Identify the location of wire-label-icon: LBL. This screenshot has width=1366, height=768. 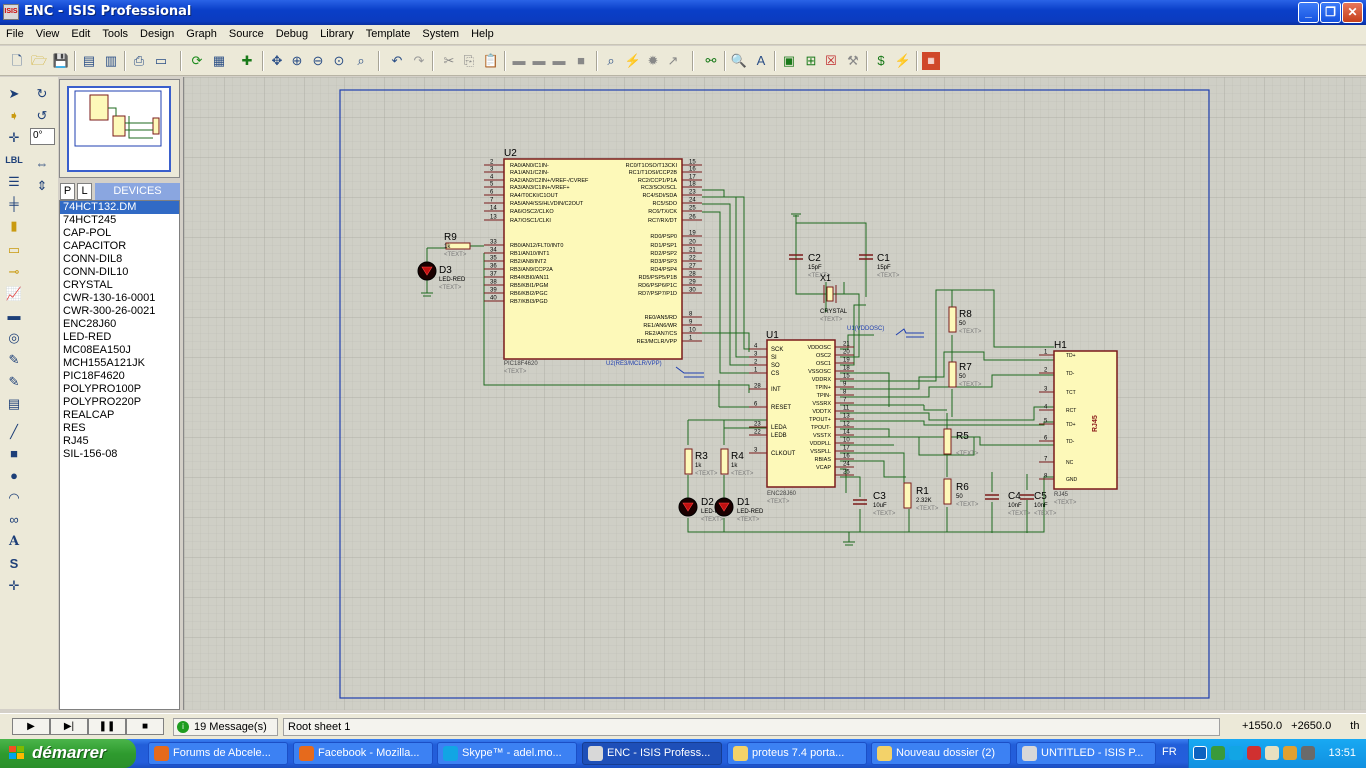
(14, 160).